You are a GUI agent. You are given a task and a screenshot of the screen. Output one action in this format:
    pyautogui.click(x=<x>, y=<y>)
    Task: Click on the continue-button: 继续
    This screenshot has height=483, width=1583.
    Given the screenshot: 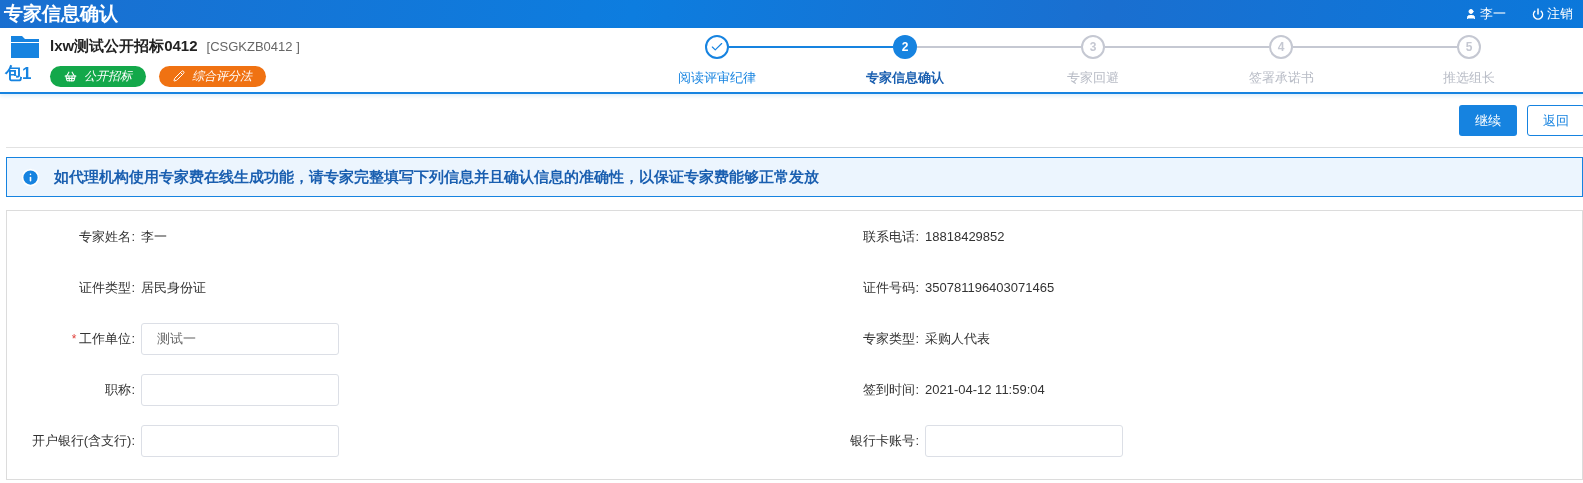 What is the action you would take?
    pyautogui.click(x=1488, y=120)
    